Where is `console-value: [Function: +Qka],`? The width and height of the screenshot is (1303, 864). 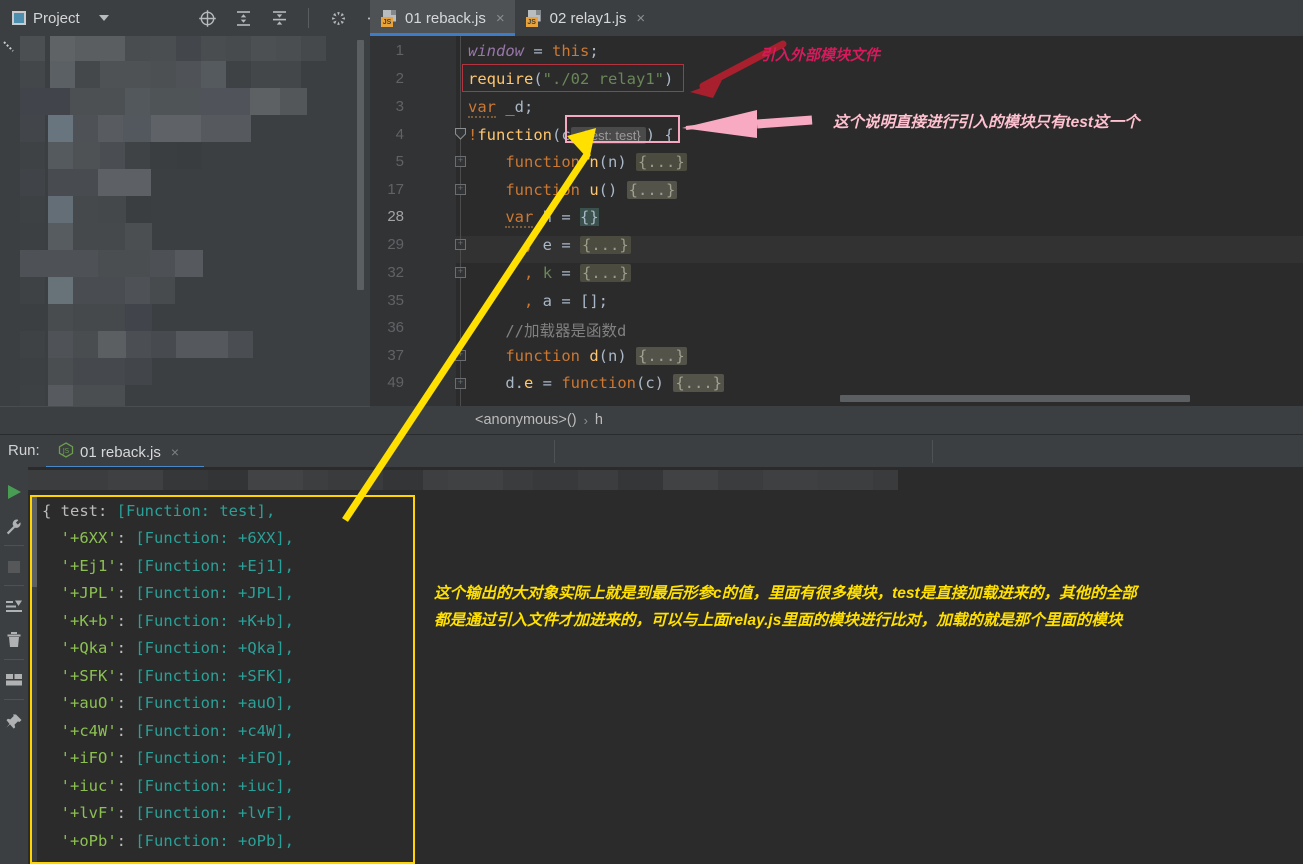
console-value: [Function: +Qka], is located at coordinates (214, 648).